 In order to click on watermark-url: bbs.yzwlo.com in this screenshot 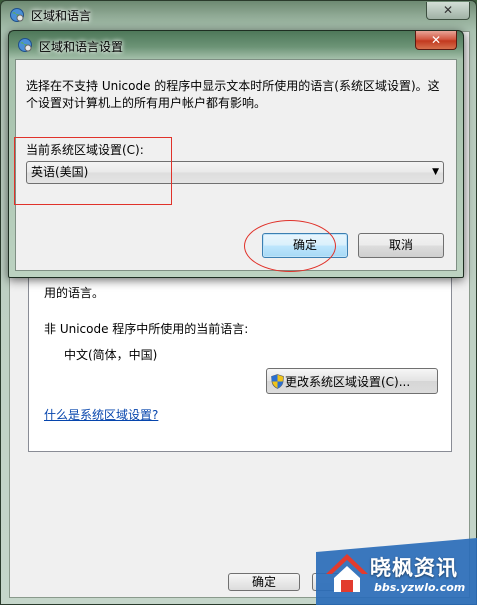, I will do `click(420, 587)`.